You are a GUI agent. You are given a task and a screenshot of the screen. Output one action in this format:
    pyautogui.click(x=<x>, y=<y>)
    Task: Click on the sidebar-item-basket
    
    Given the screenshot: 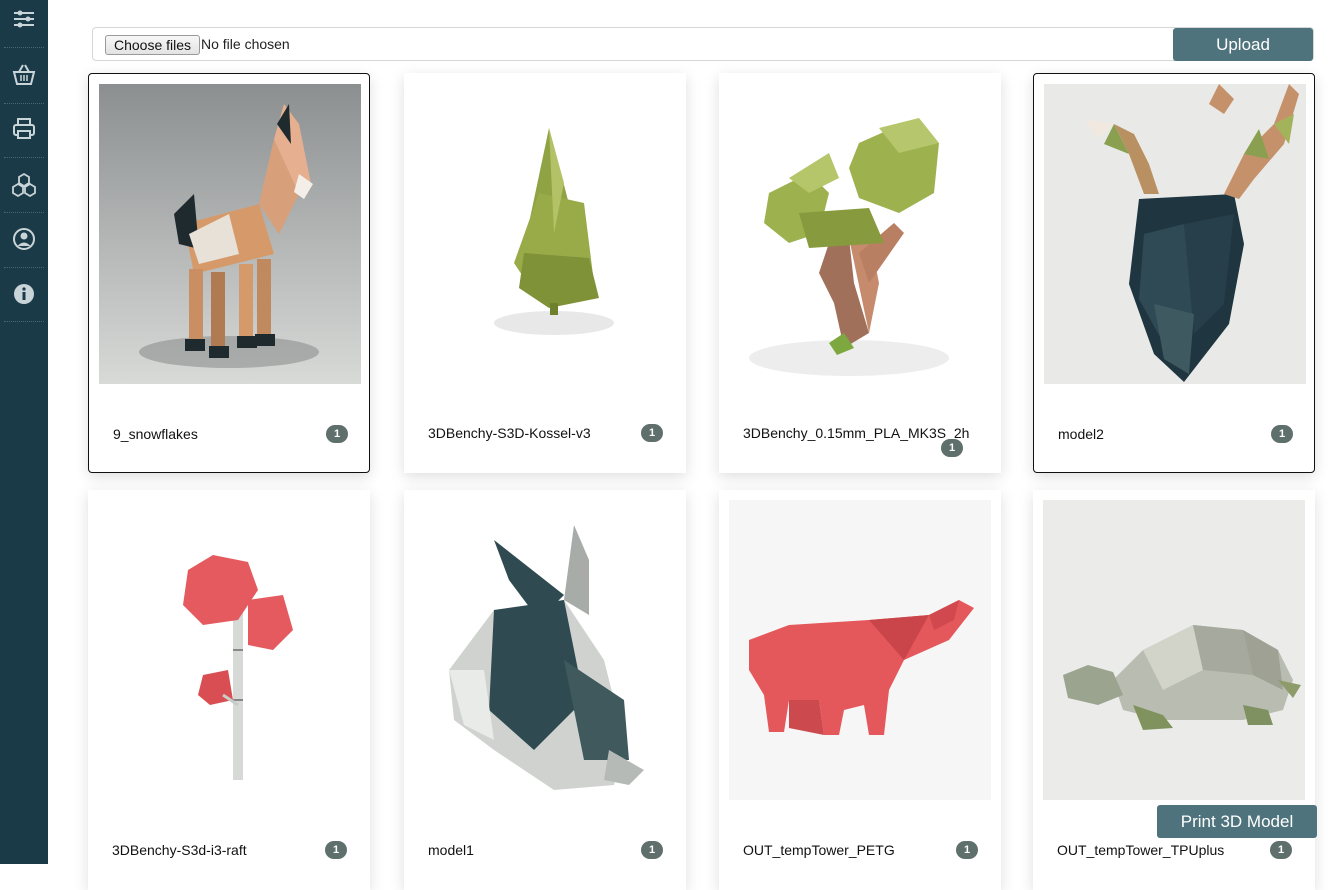 What is the action you would take?
    pyautogui.click(x=24, y=75)
    